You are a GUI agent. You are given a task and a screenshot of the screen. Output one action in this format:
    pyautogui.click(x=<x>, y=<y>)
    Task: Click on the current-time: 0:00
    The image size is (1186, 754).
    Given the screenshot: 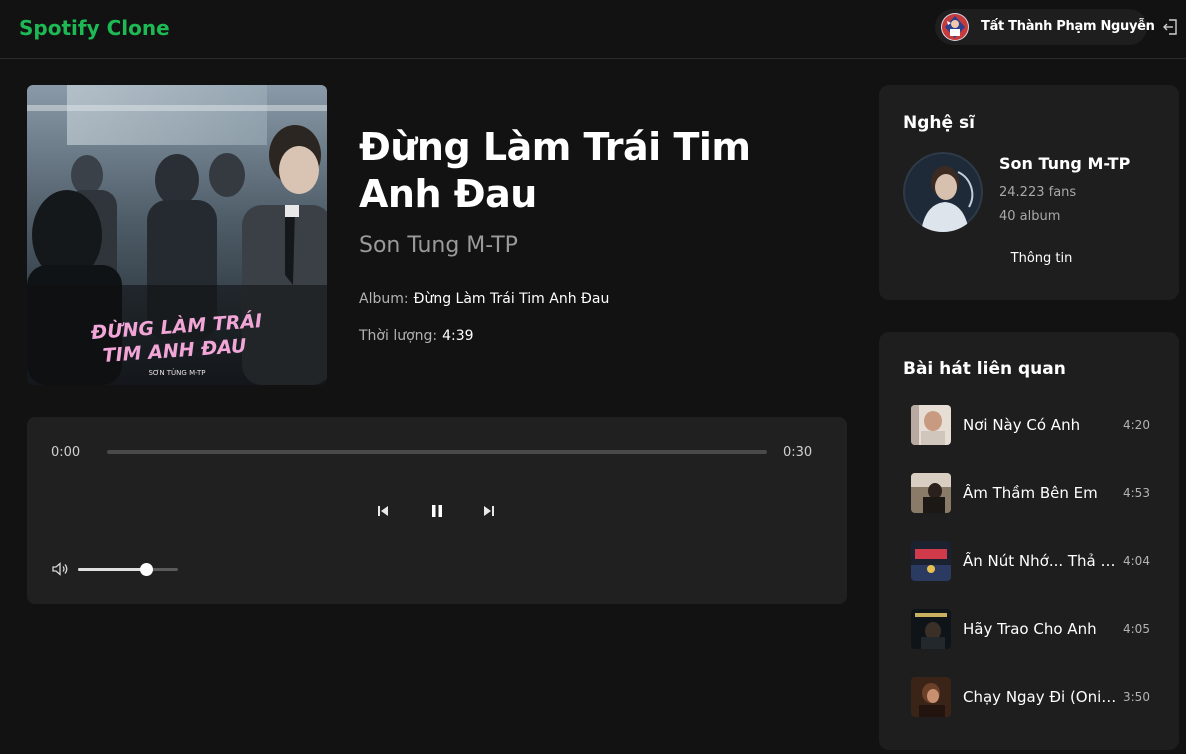 What is the action you would take?
    pyautogui.click(x=66, y=452)
    